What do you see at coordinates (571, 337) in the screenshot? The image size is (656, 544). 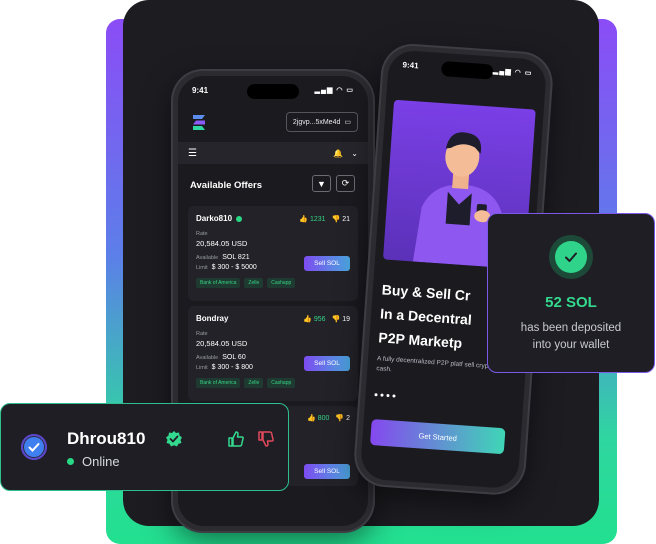 I see `deposit-message: has been deposited into your wallet` at bounding box center [571, 337].